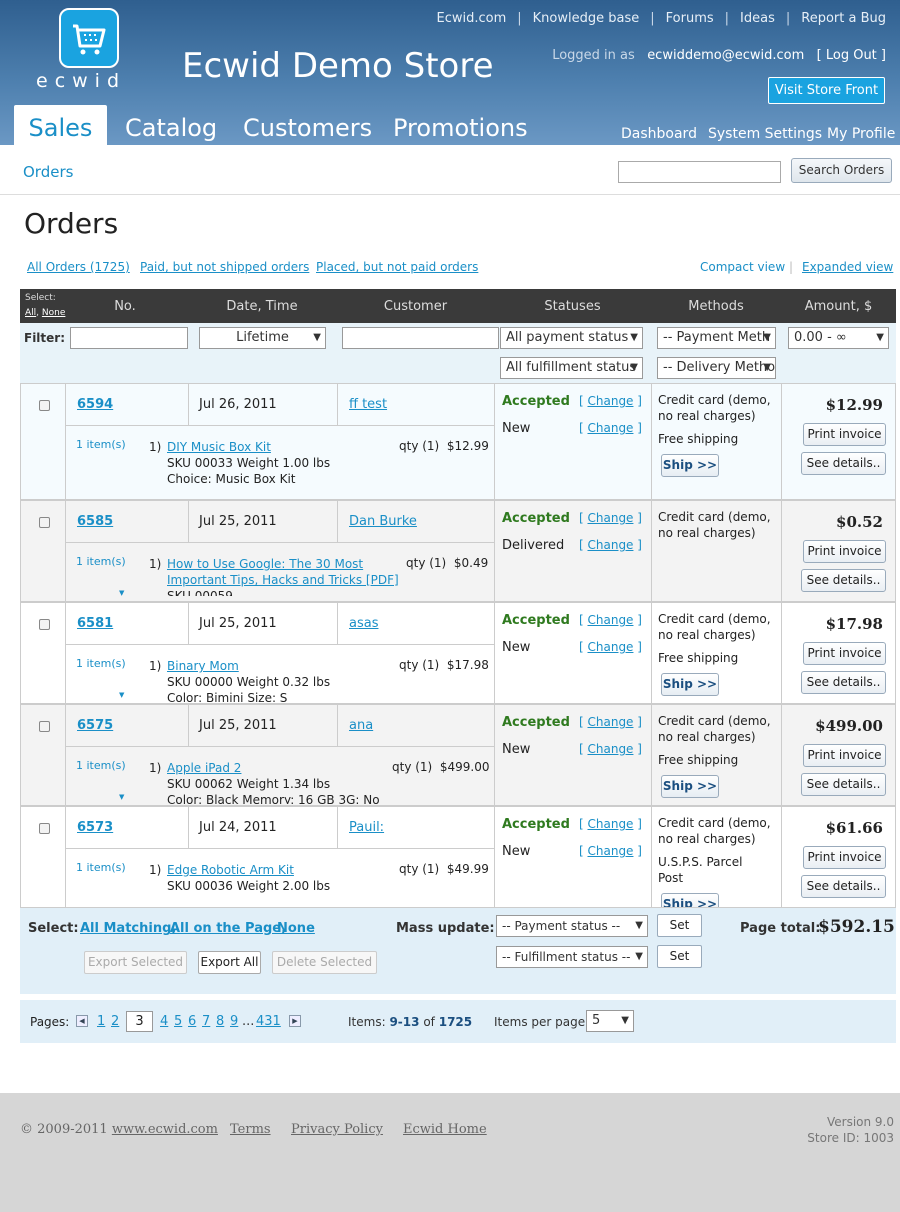 This screenshot has height=1212, width=900. What do you see at coordinates (262, 338) in the screenshot?
I see `filter-period-select: Lifetime ▼` at bounding box center [262, 338].